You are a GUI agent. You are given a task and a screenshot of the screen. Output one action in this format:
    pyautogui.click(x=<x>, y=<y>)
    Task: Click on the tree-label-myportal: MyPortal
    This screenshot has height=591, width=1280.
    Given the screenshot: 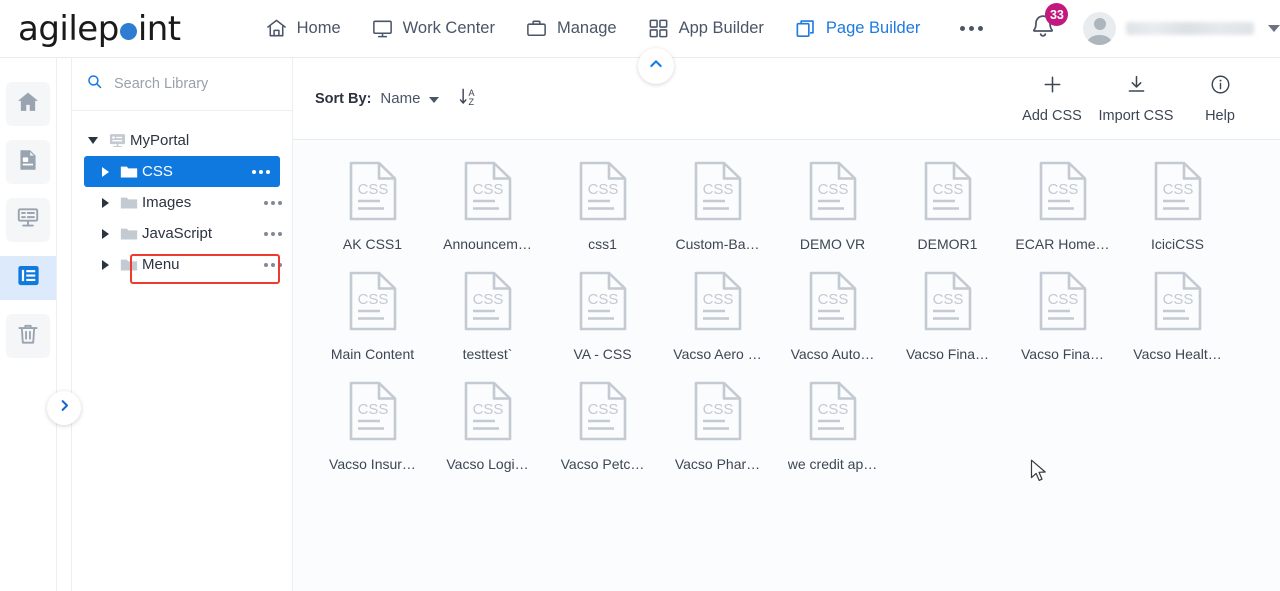 What is the action you would take?
    pyautogui.click(x=160, y=140)
    